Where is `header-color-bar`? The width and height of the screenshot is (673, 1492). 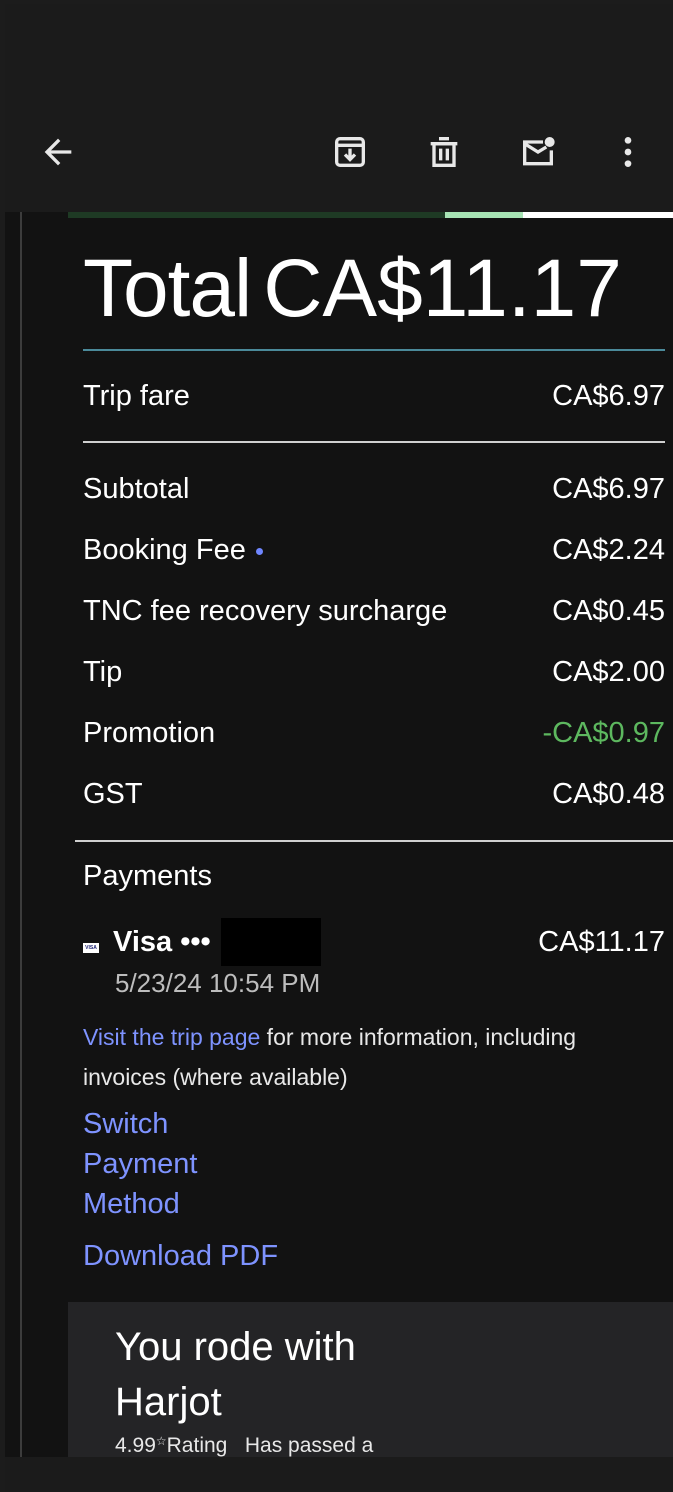 header-color-bar is located at coordinates (370, 215).